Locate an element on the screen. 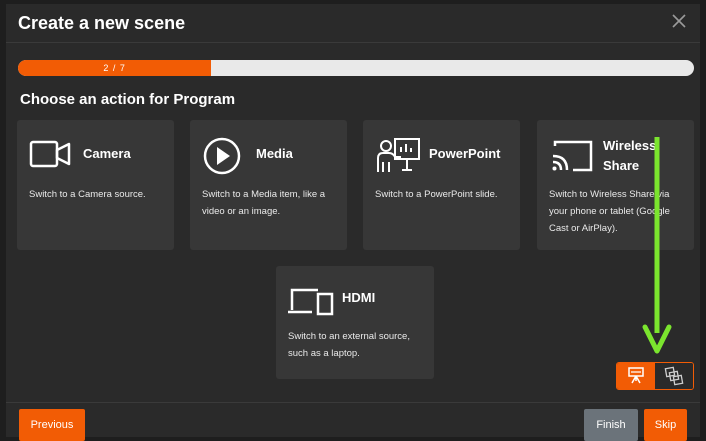 This screenshot has height=441, width=706. card-description: Switch to a Camera source. is located at coordinates (87, 194).